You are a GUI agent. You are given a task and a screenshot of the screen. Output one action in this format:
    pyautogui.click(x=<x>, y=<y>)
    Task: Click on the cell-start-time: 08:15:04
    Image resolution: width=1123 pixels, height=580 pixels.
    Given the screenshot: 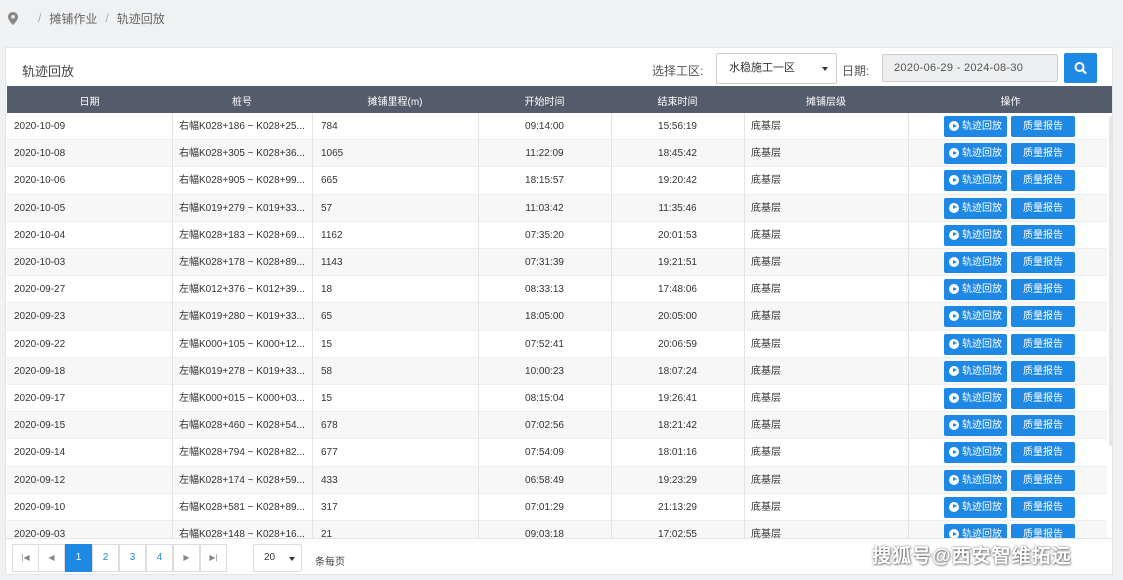 What is the action you would take?
    pyautogui.click(x=544, y=398)
    